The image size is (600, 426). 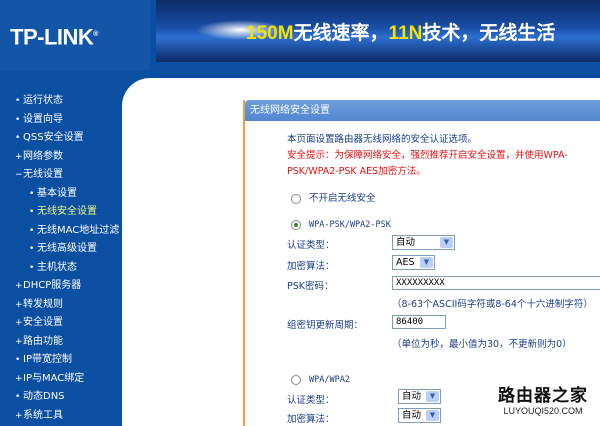 What do you see at coordinates (57, 193) in the screenshot?
I see `sidebar-item-label: 基本设置` at bounding box center [57, 193].